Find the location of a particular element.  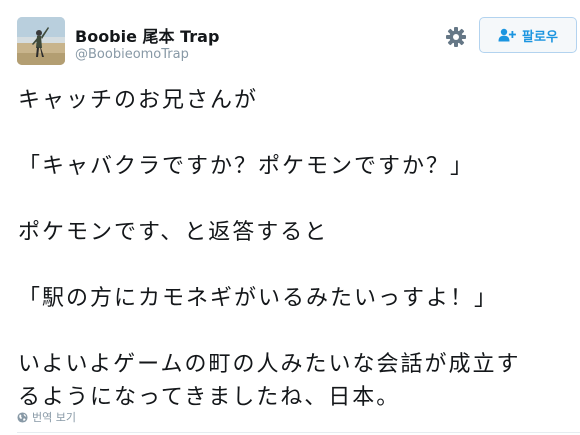

tweet-line: 「駅の方にカモネギがいるみたいっすよ！」 is located at coordinates (258, 298).